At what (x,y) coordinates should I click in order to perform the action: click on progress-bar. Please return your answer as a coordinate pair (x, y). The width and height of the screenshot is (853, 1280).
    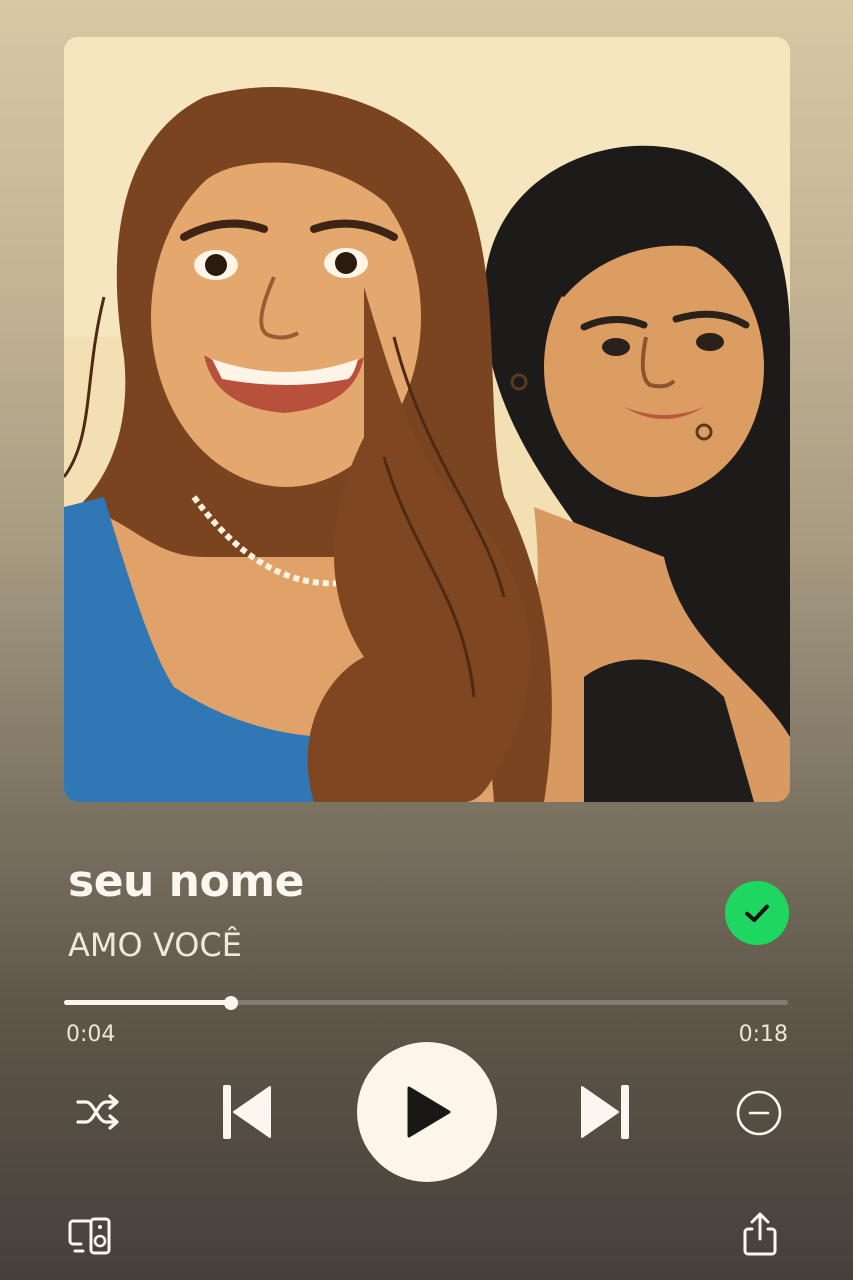
    Looking at the image, I should click on (426, 1003).